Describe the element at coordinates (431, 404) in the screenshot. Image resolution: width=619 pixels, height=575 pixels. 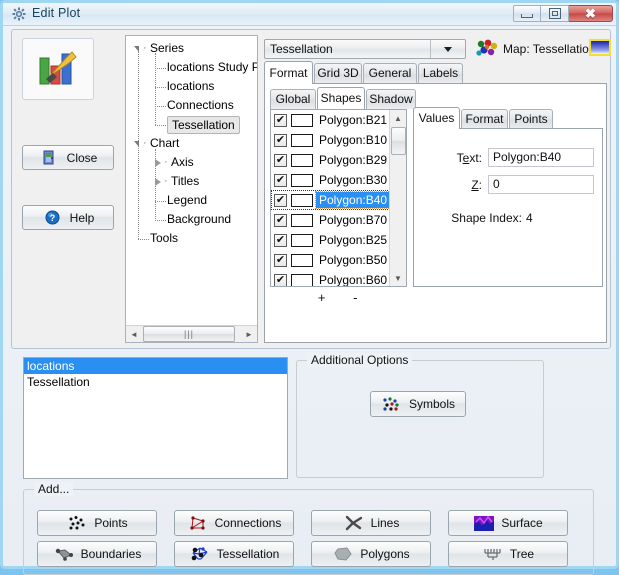
I see `symbols-button-label: Symbols` at that location.